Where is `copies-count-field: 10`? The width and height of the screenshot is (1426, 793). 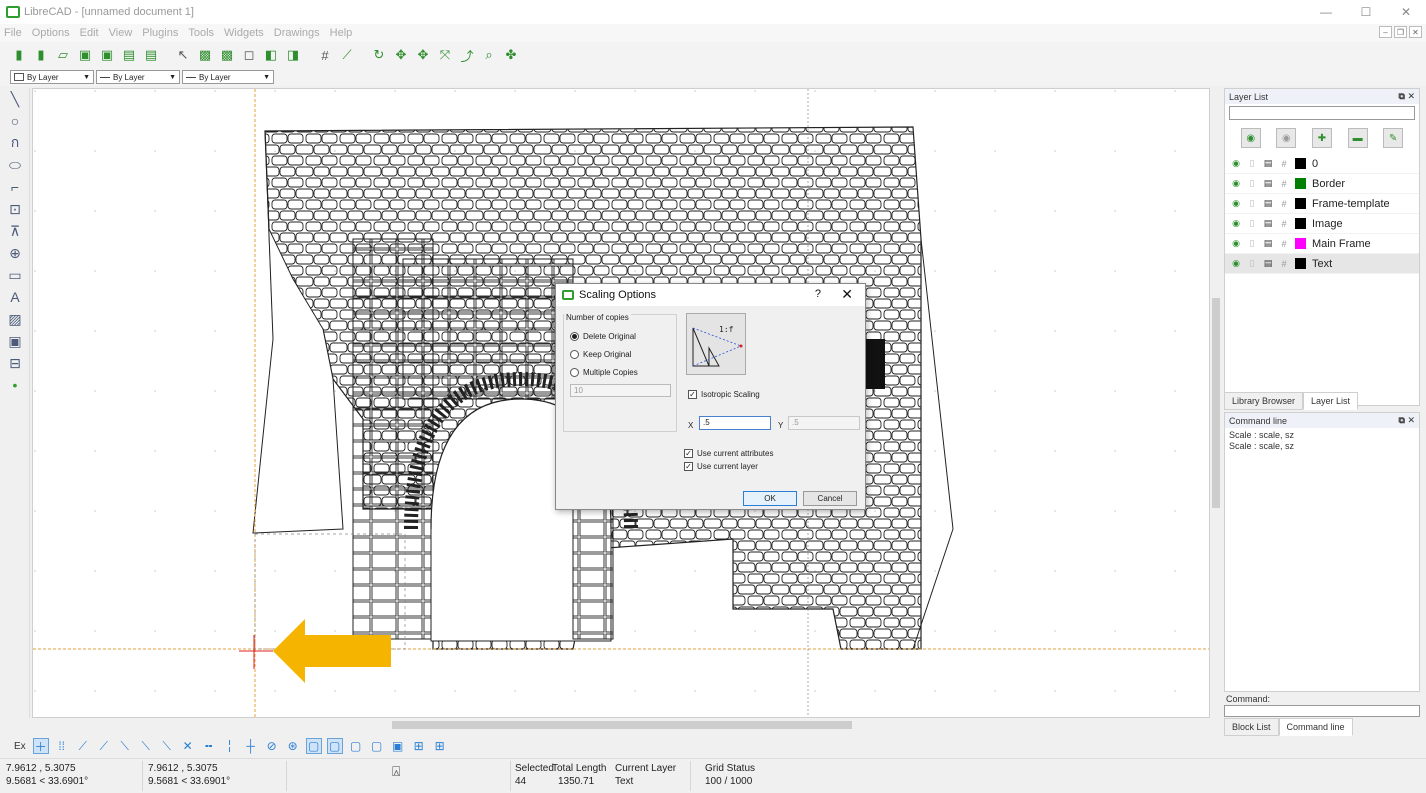
copies-count-field: 10 is located at coordinates (620, 390).